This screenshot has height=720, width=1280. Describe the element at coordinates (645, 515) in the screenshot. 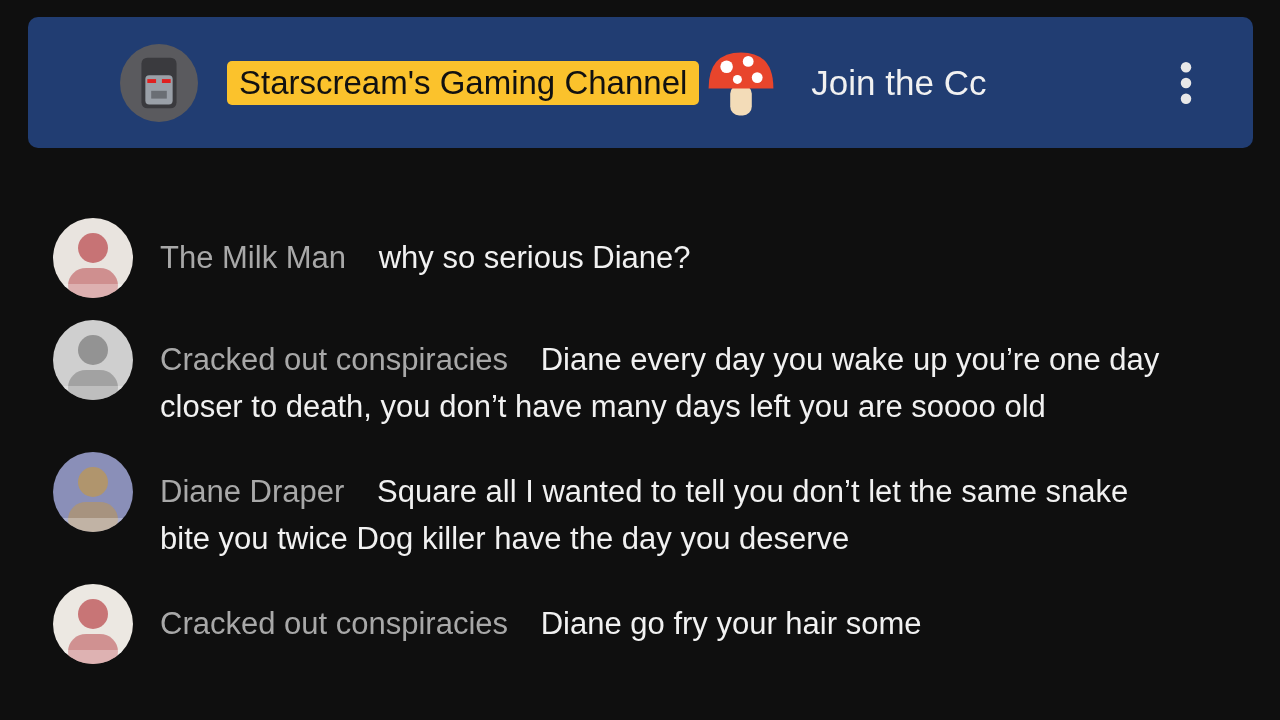

I see `chat-message: Diane Draper Square all I wanted to tell you don’t let the same snake bite you twice Dog killer have the day you deserve` at that location.